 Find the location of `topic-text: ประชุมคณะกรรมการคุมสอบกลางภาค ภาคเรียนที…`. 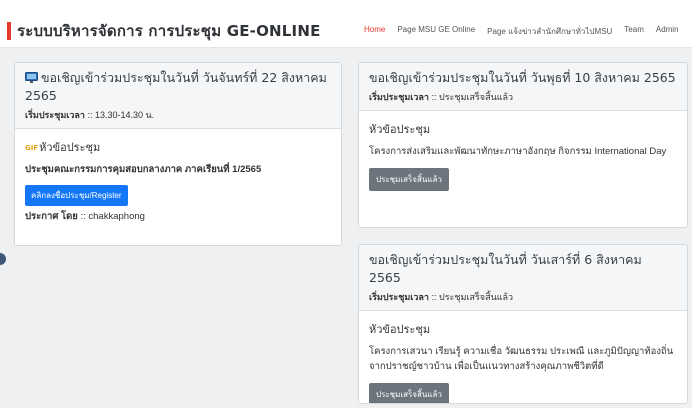

topic-text: ประชุมคณะกรรมการคุมสอบกลางภาค ภาคเรียนที… is located at coordinates (143, 169).